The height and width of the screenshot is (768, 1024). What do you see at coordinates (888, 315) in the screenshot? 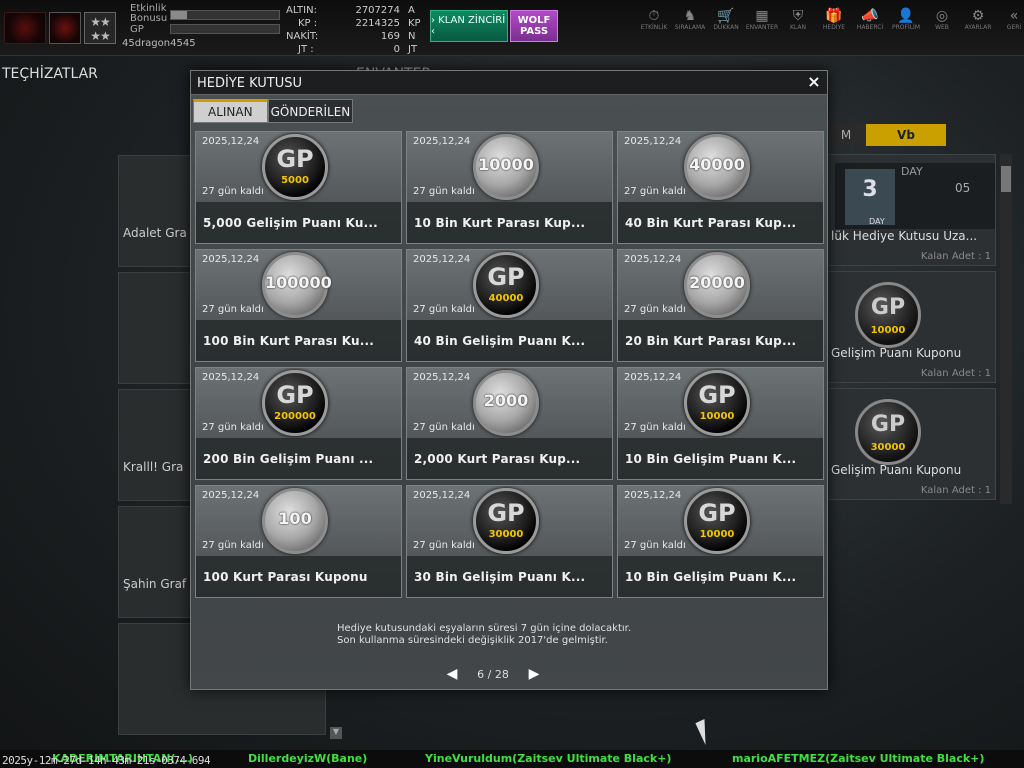
I see `gp-coupon-icon: GP 10000` at bounding box center [888, 315].